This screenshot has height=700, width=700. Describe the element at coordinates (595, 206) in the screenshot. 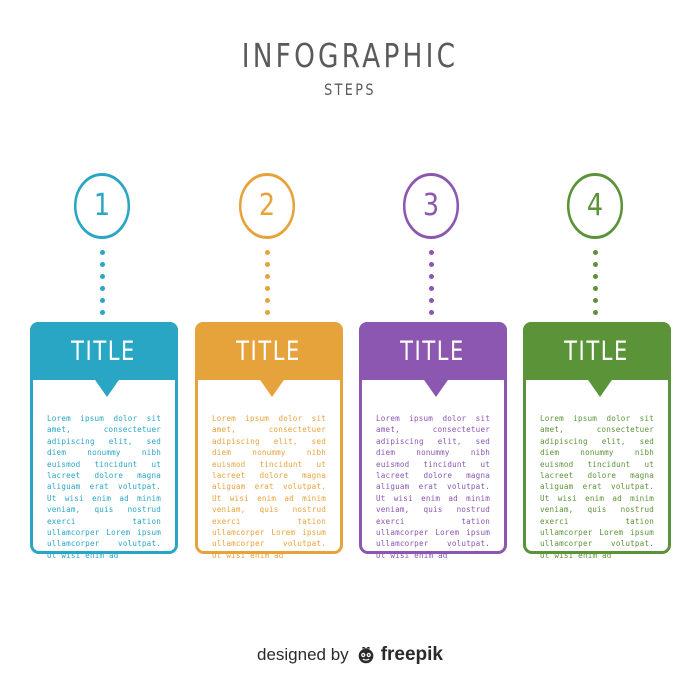

I see `step-number-circle: 4` at that location.